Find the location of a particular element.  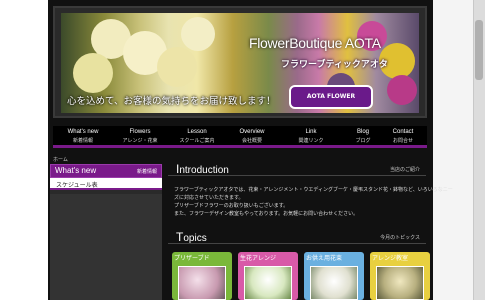

scrollbar-thumb is located at coordinates (479, 50).